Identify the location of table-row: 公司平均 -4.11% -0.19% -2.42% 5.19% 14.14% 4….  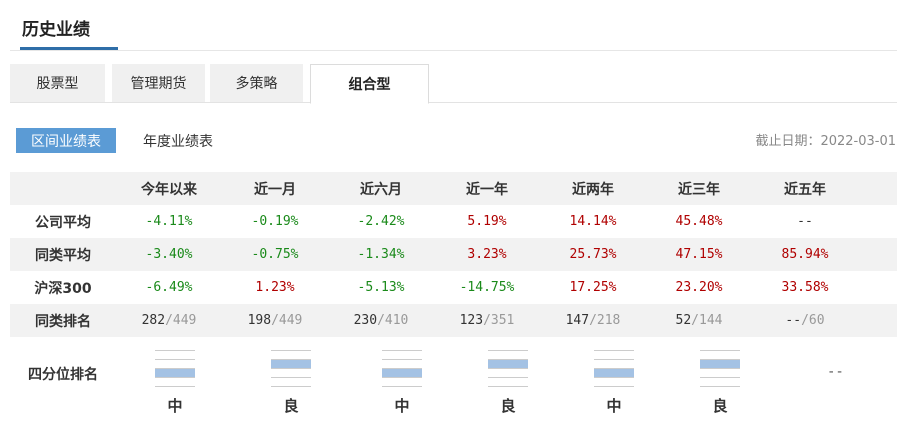
(453, 221).